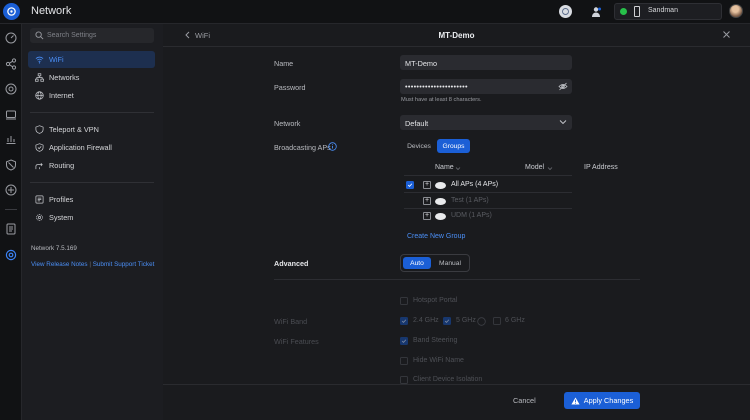  Describe the element at coordinates (11, 89) in the screenshot. I see `devices-icon` at that location.